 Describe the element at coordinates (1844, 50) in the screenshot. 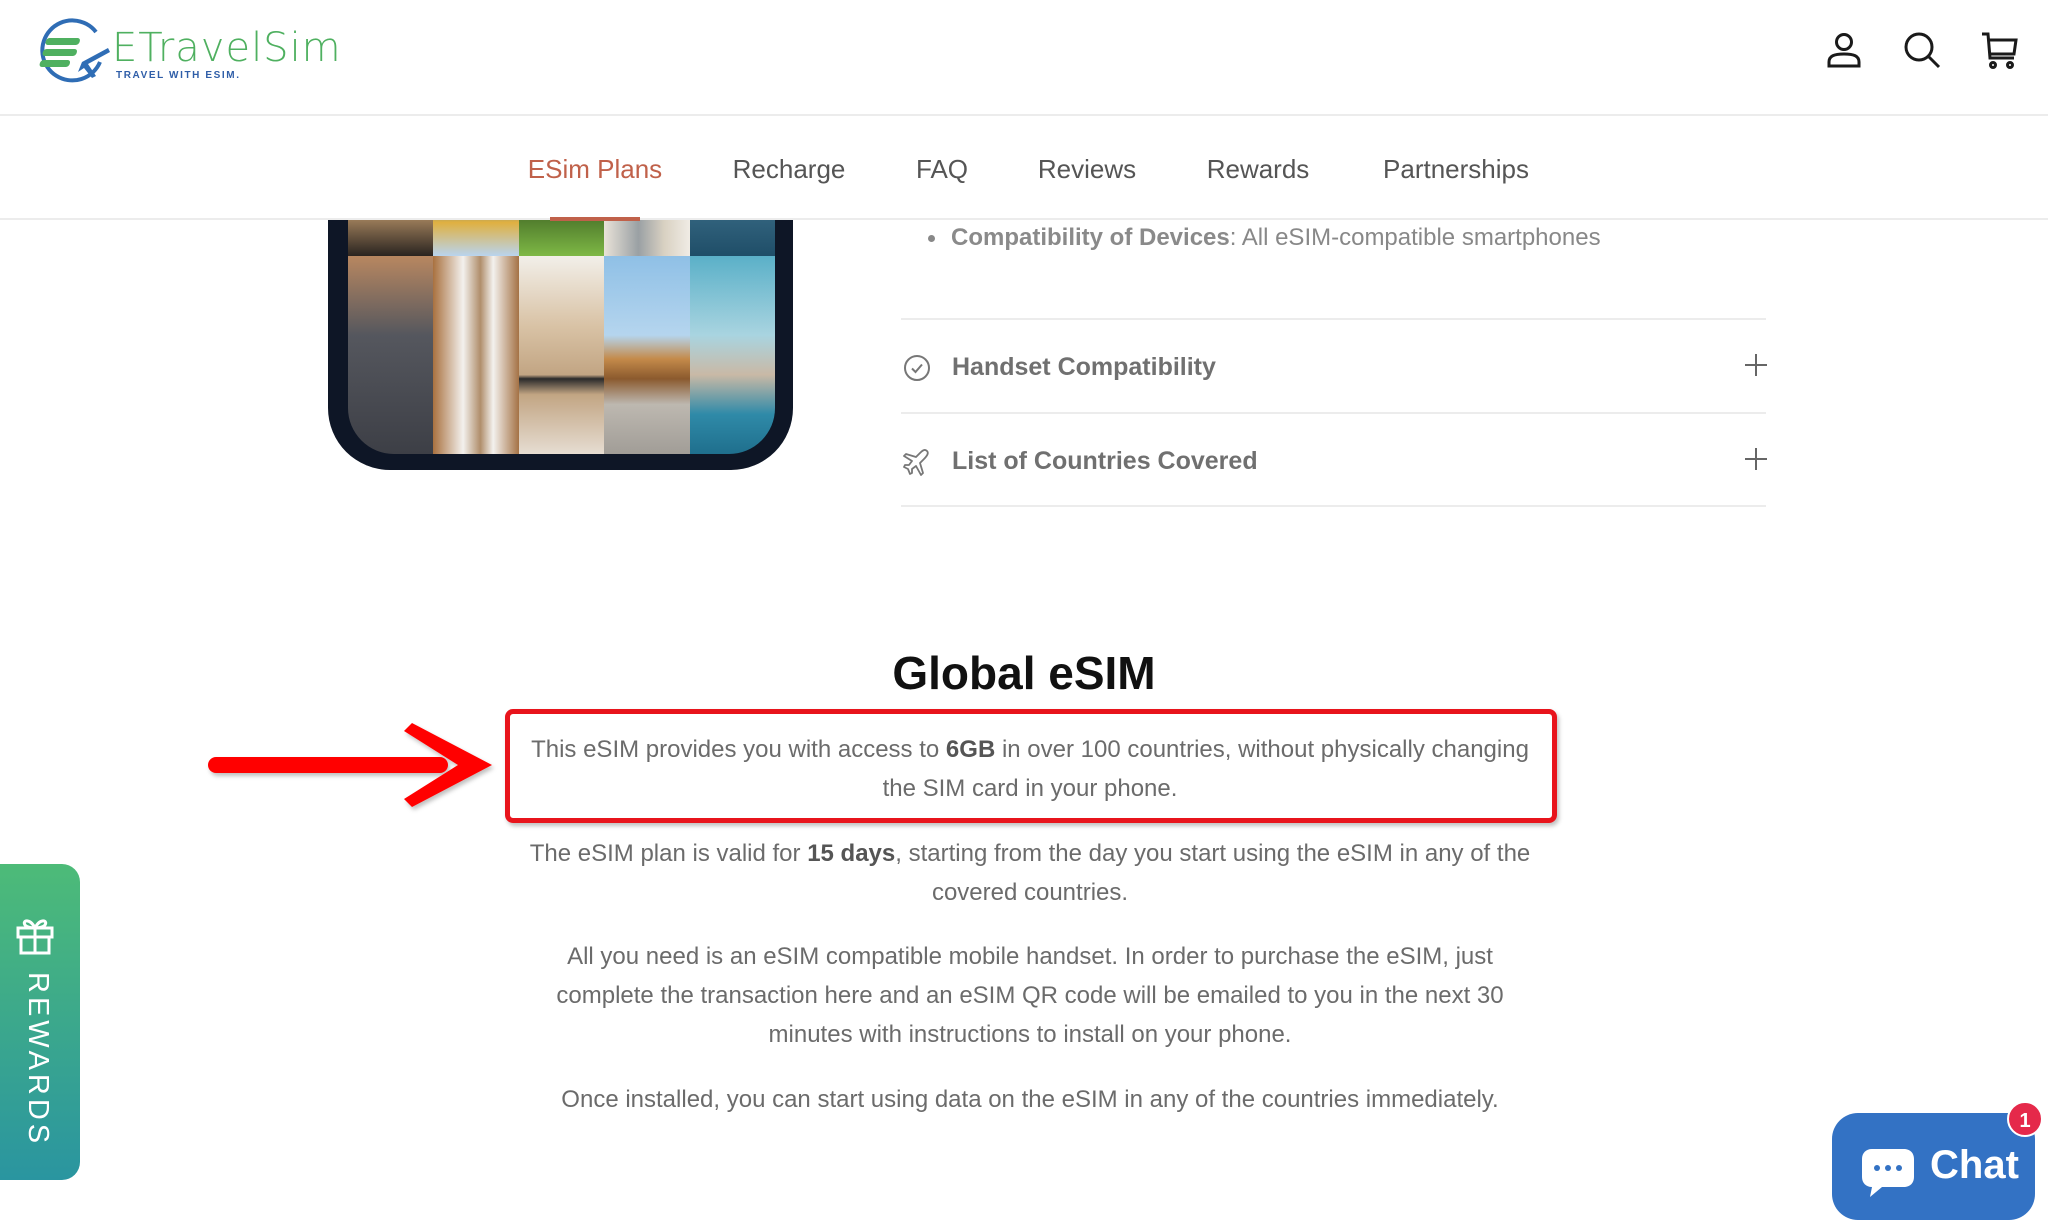

I see `account-icon` at that location.